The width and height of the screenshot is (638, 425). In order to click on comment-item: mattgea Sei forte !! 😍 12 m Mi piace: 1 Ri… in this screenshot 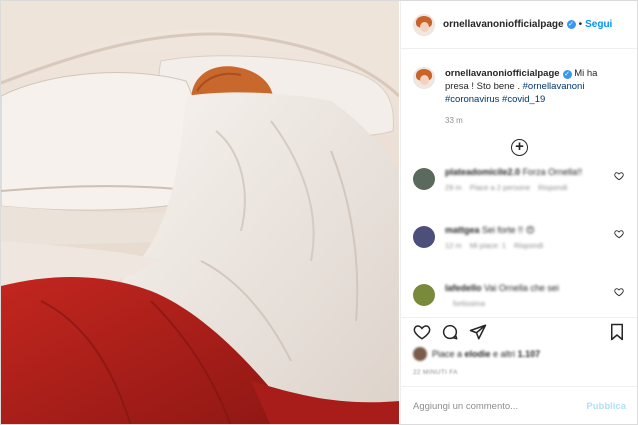, I will do `click(519, 253)`.